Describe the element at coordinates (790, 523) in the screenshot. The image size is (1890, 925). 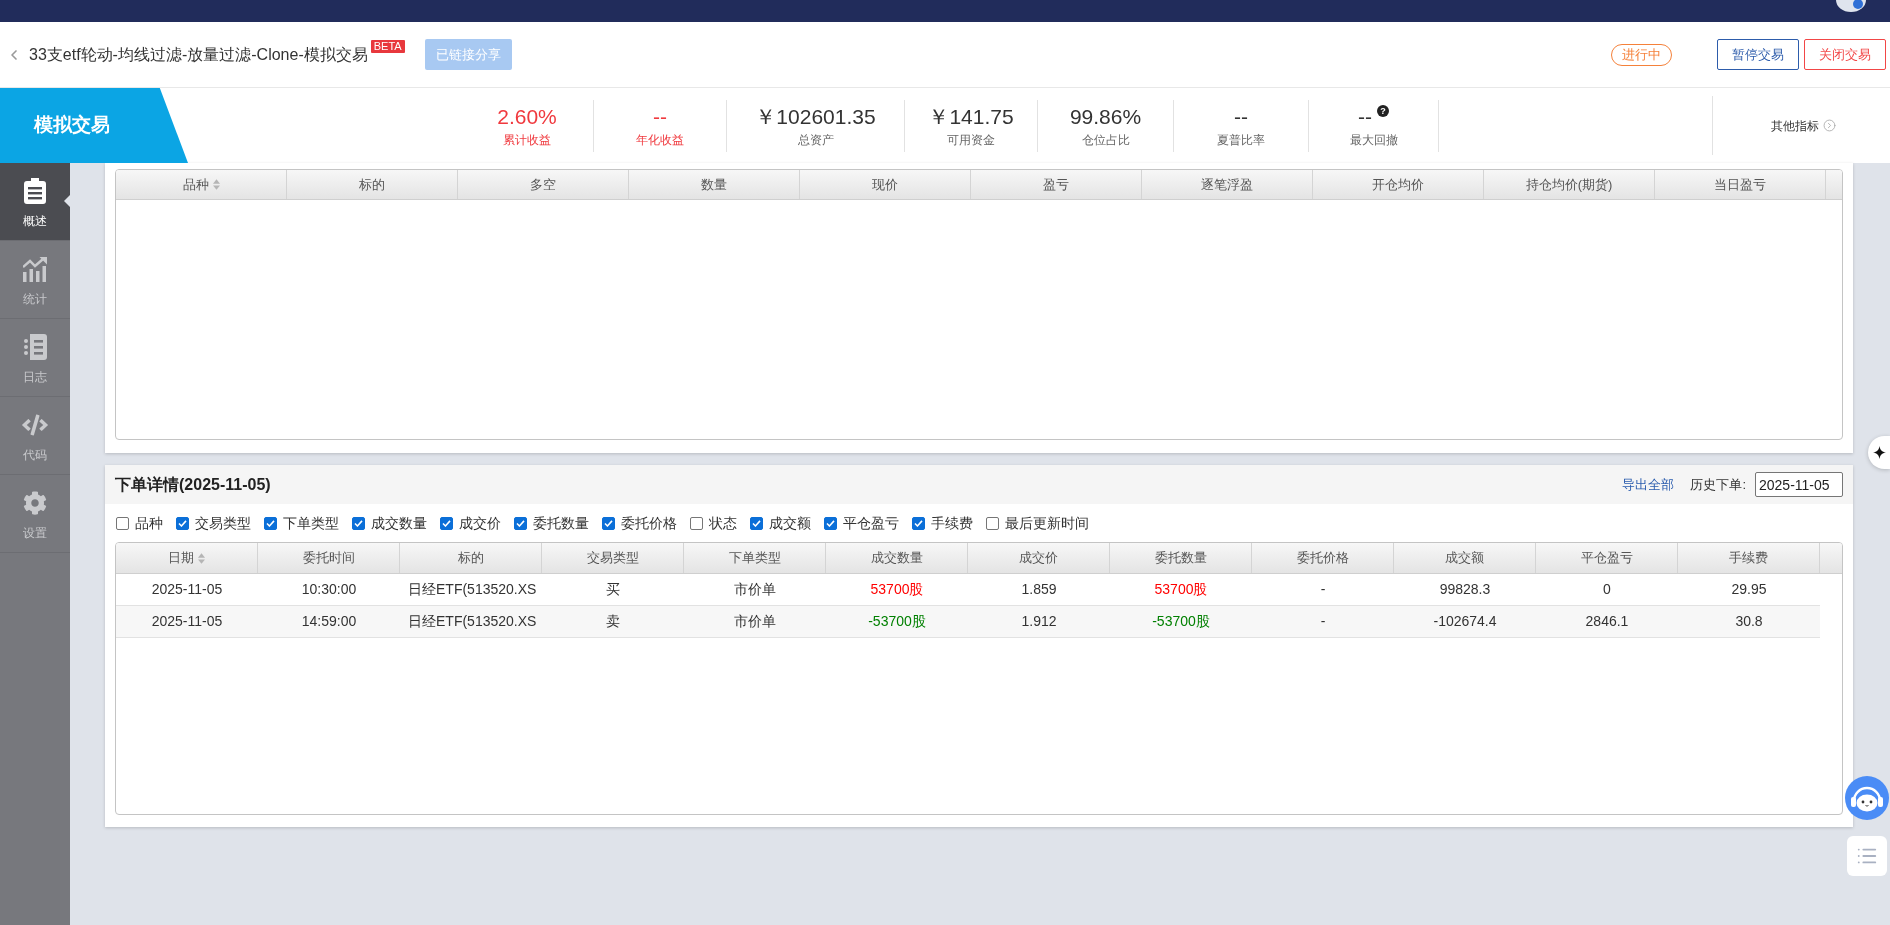
I see `checkbox-label: 成交额` at that location.